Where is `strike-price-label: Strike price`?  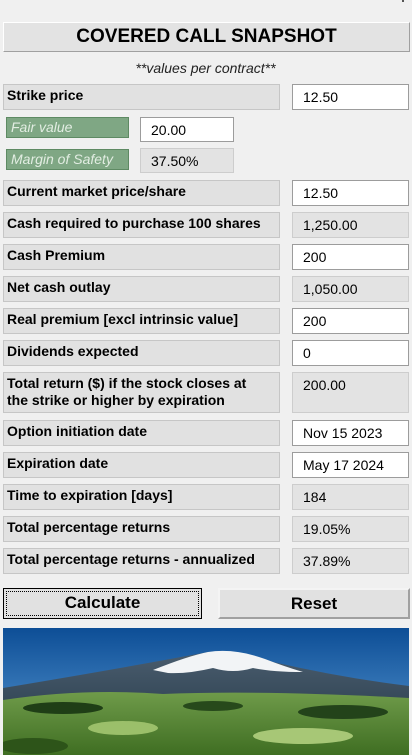
strike-price-label: Strike price is located at coordinates (141, 97).